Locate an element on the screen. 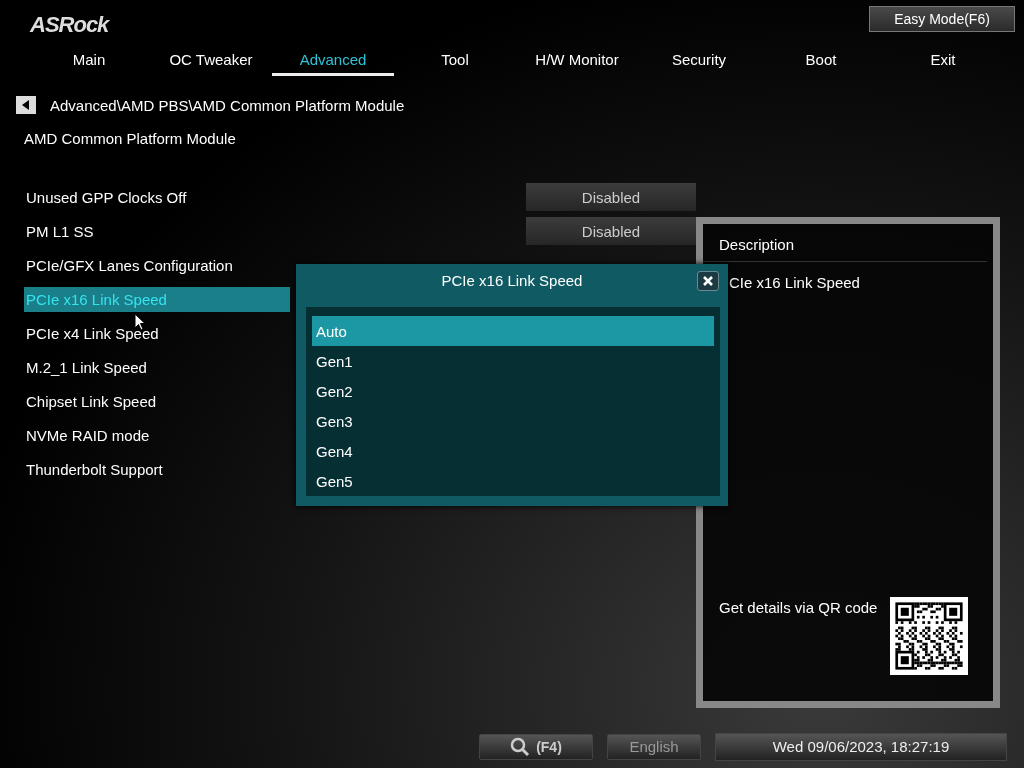 Image resolution: width=1024 pixels, height=768 pixels. close-button is located at coordinates (708, 281).